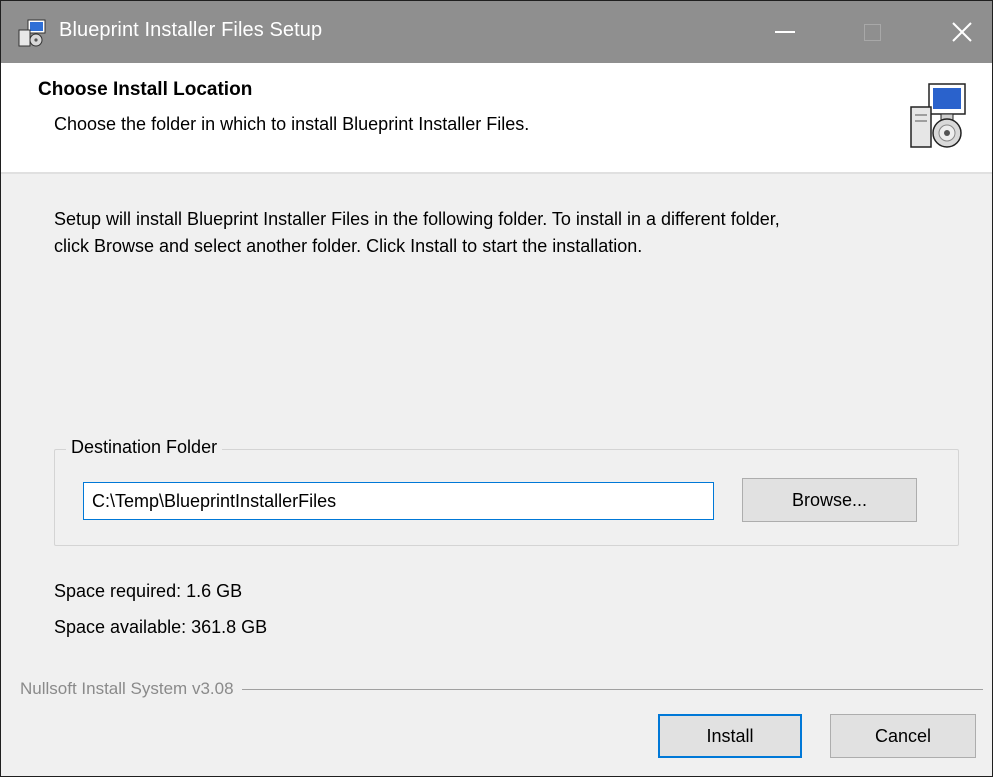 This screenshot has height=777, width=993. Describe the element at coordinates (32, 33) in the screenshot. I see `installer-app-icon` at that location.